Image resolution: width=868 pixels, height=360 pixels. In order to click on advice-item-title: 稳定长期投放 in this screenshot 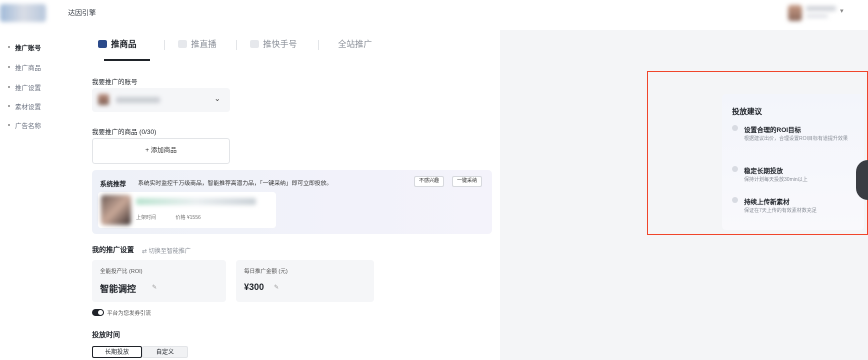, I will do `click(763, 171)`.